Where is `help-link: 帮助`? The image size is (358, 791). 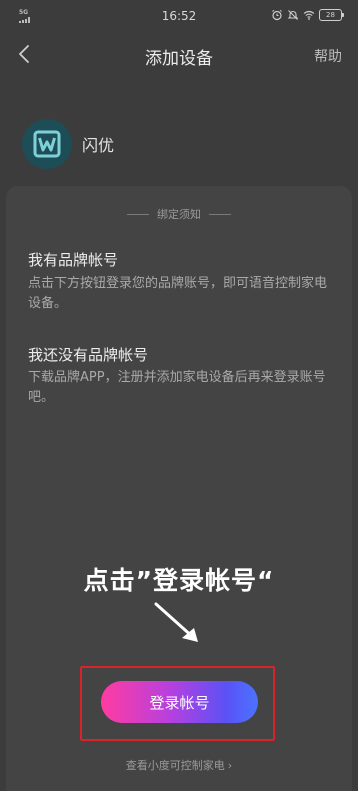
help-link: 帮助 is located at coordinates (328, 56).